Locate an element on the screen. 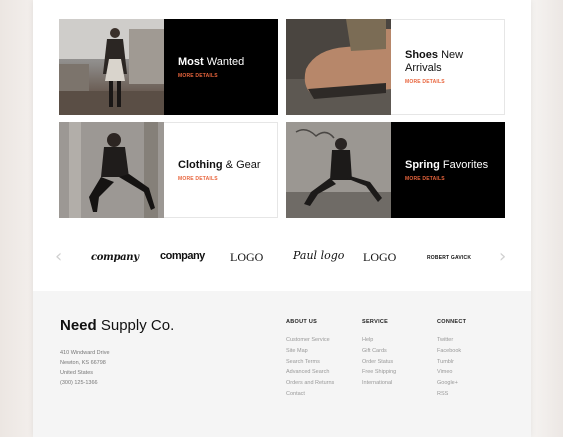 This screenshot has width=563, height=437. promo-tile-clothing: Clothing & Gear MORE DETAILS is located at coordinates (168, 170).